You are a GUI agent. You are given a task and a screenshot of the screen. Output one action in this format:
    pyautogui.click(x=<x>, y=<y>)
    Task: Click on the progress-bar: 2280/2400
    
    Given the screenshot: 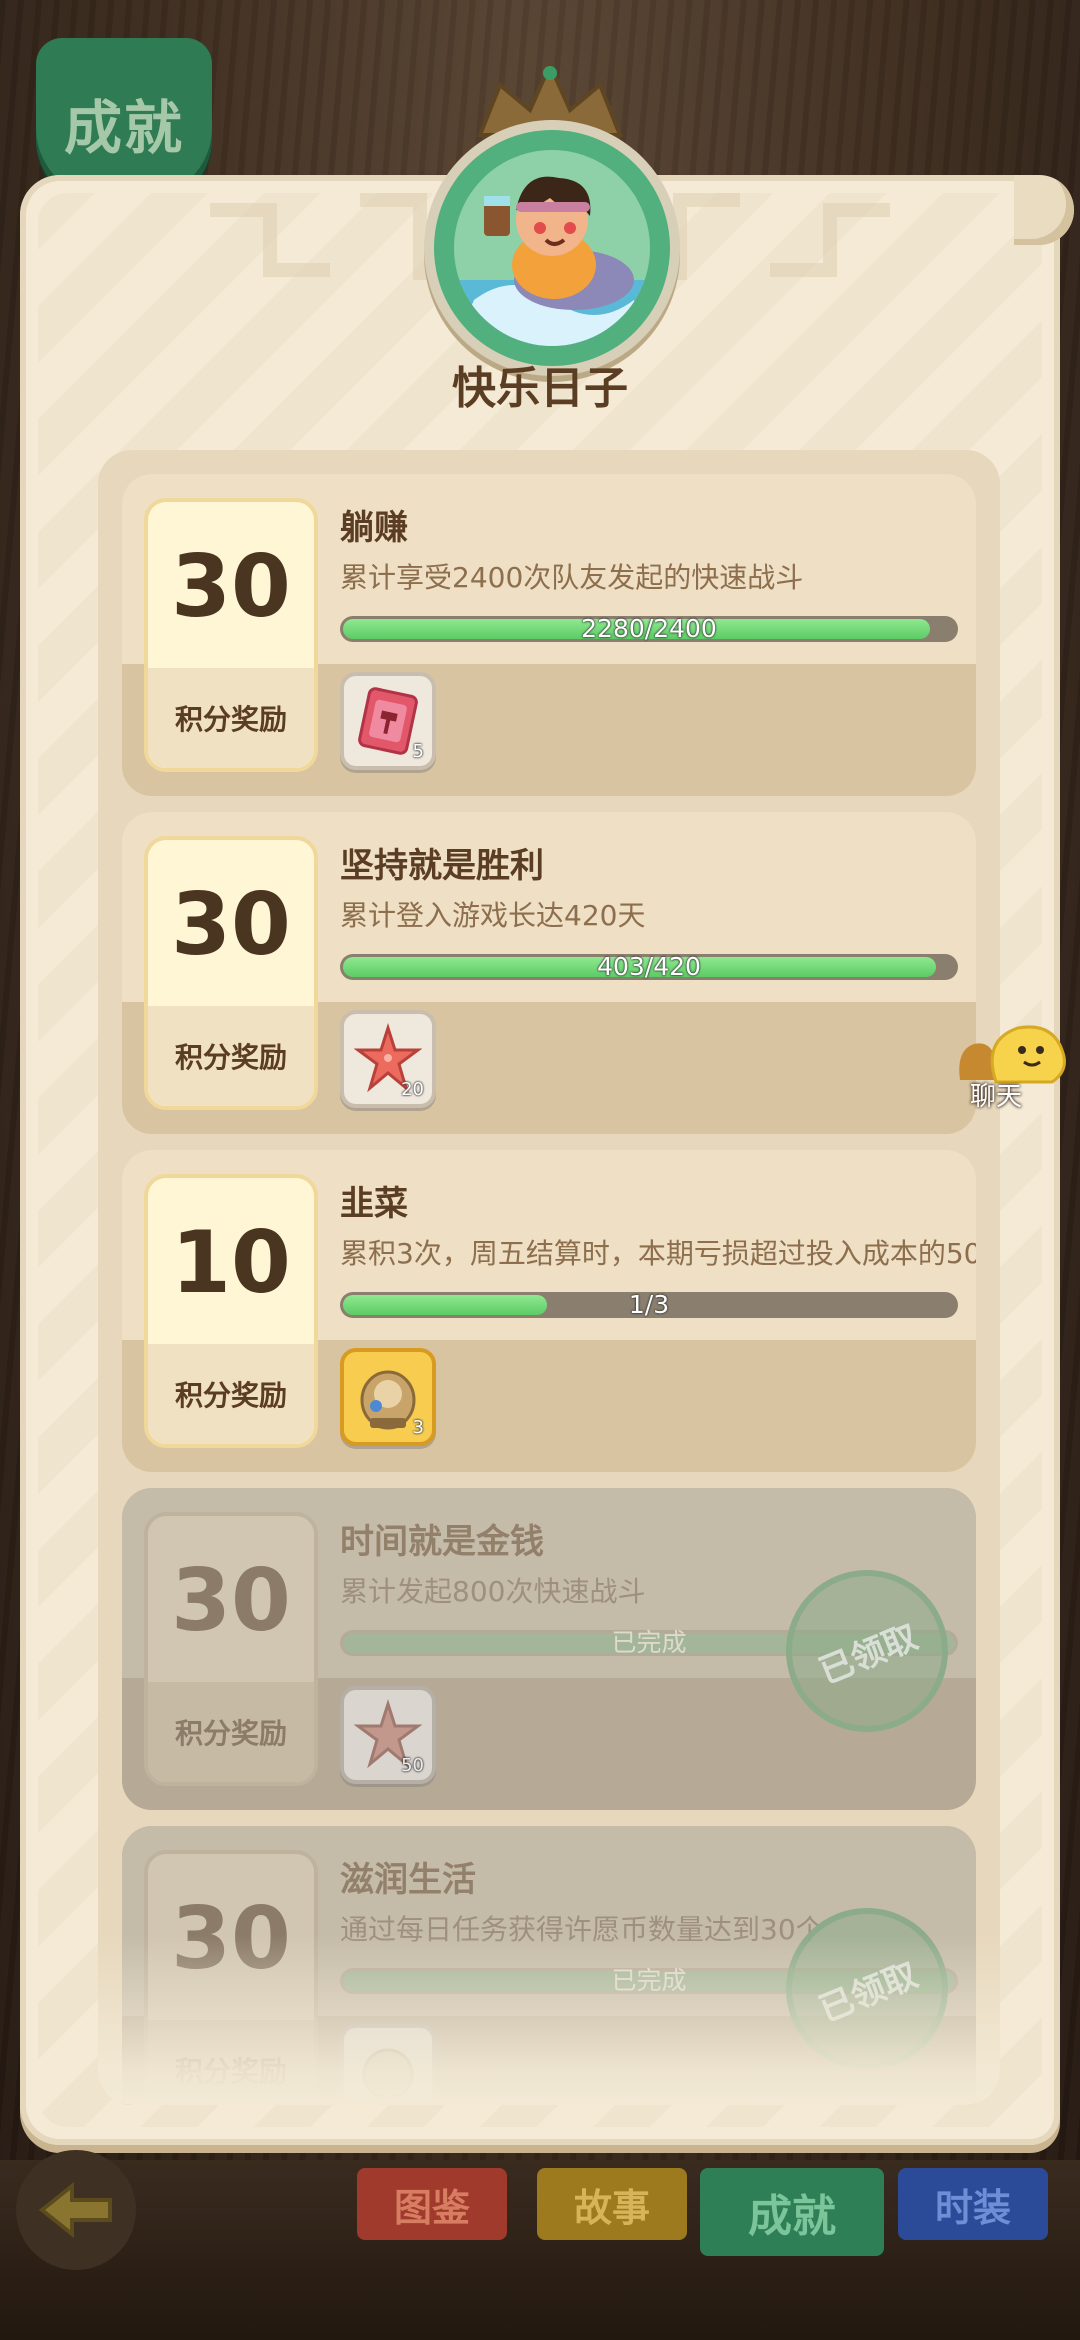 What is the action you would take?
    pyautogui.click(x=649, y=629)
    